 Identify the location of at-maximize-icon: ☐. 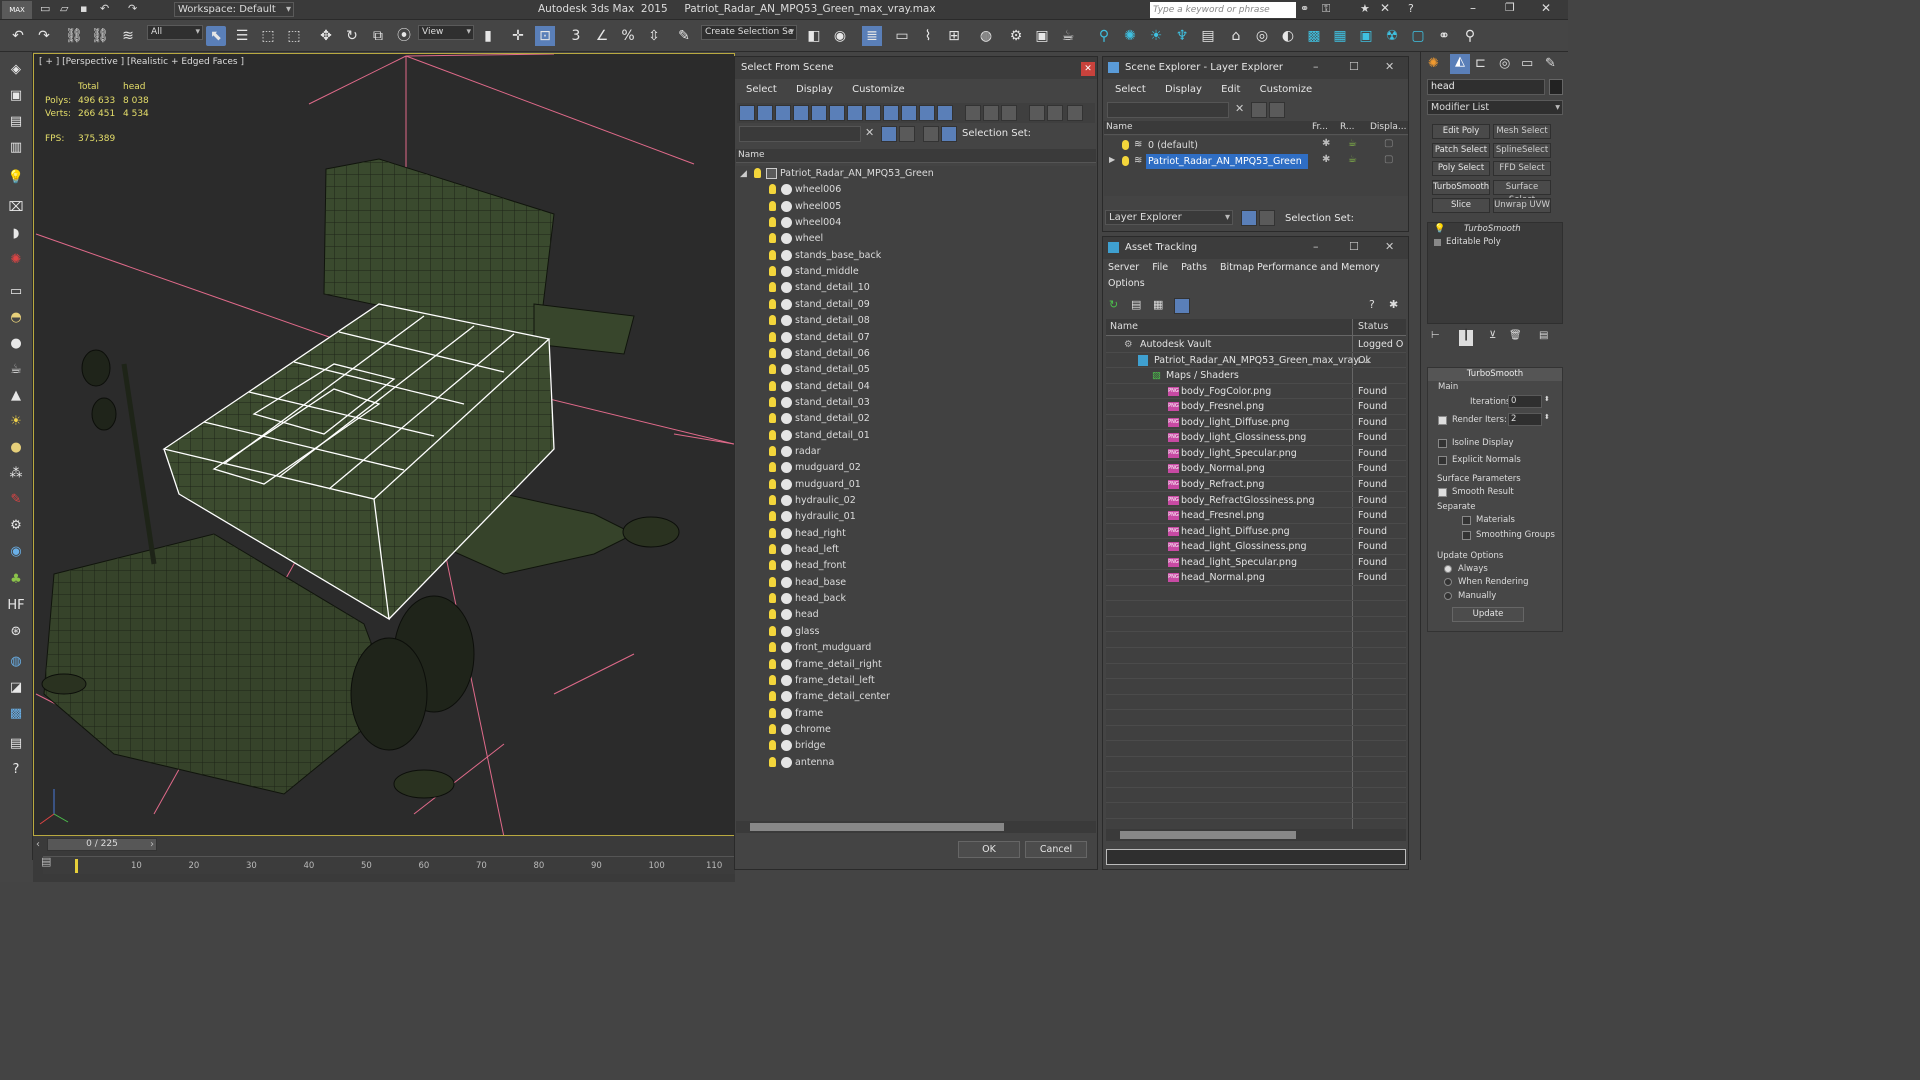
(1354, 246).